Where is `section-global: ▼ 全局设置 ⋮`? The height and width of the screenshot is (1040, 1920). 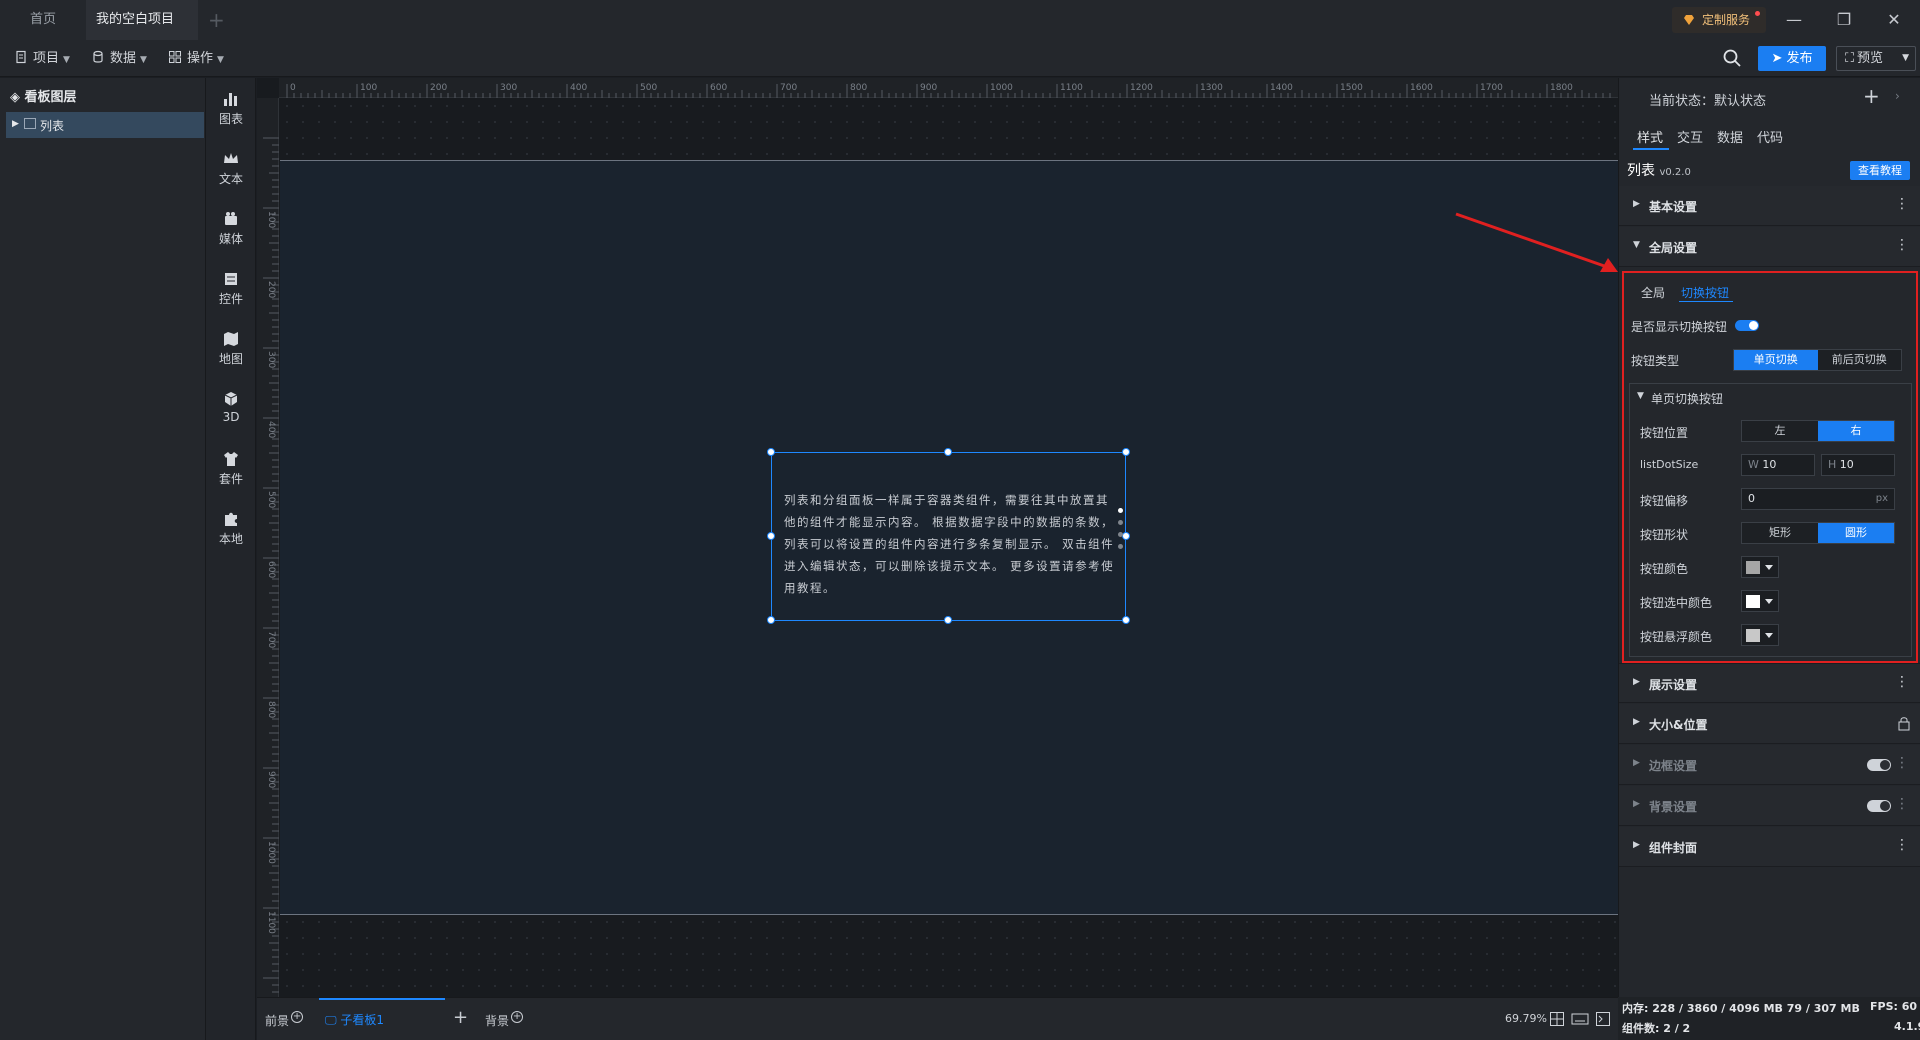 section-global: ▼ 全局设置 ⋮ is located at coordinates (1769, 247).